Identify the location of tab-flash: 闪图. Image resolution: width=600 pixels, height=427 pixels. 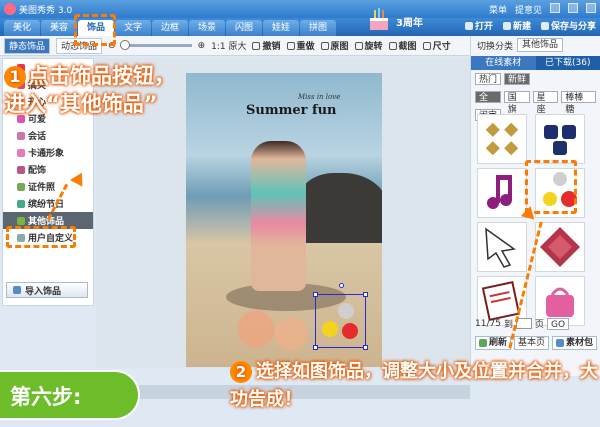
(244, 28).